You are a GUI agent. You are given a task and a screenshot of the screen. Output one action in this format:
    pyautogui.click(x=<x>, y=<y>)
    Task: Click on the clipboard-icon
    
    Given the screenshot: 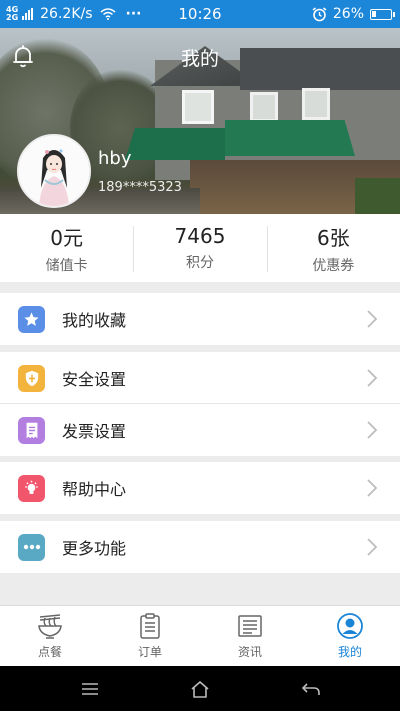 What is the action you would take?
    pyautogui.click(x=150, y=626)
    